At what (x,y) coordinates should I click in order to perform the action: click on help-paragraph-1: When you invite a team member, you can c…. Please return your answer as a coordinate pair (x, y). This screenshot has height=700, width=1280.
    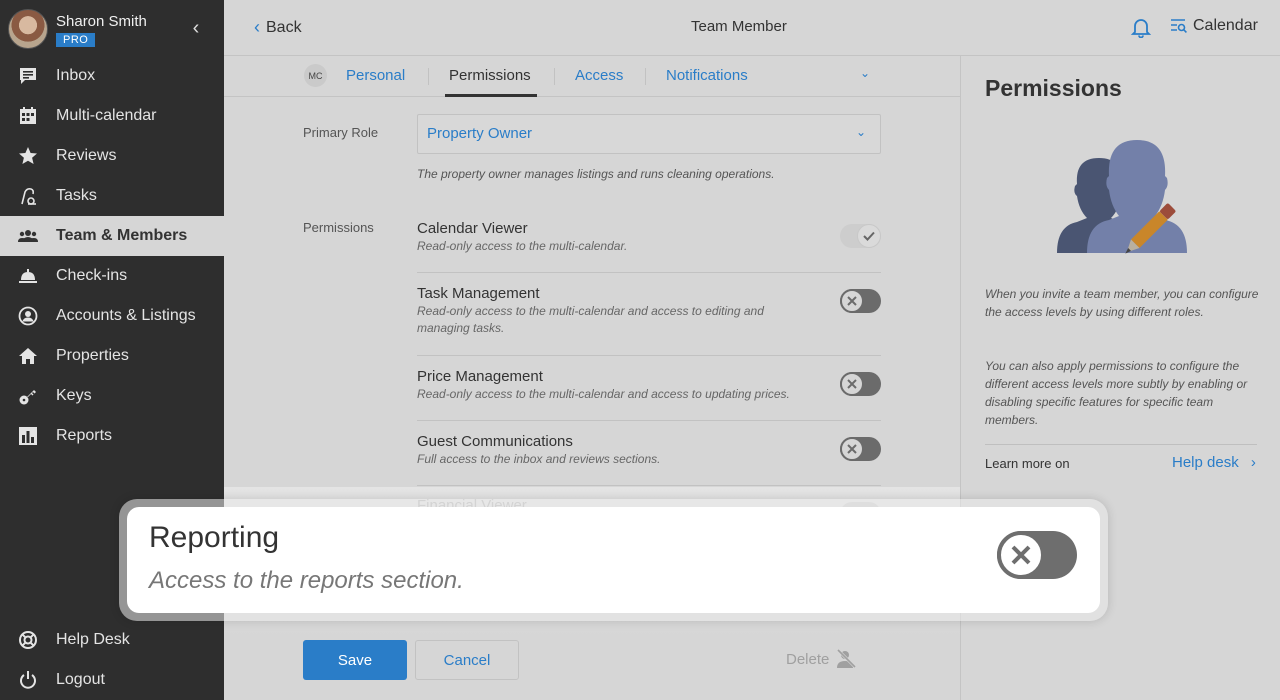
    Looking at the image, I should click on (1122, 303).